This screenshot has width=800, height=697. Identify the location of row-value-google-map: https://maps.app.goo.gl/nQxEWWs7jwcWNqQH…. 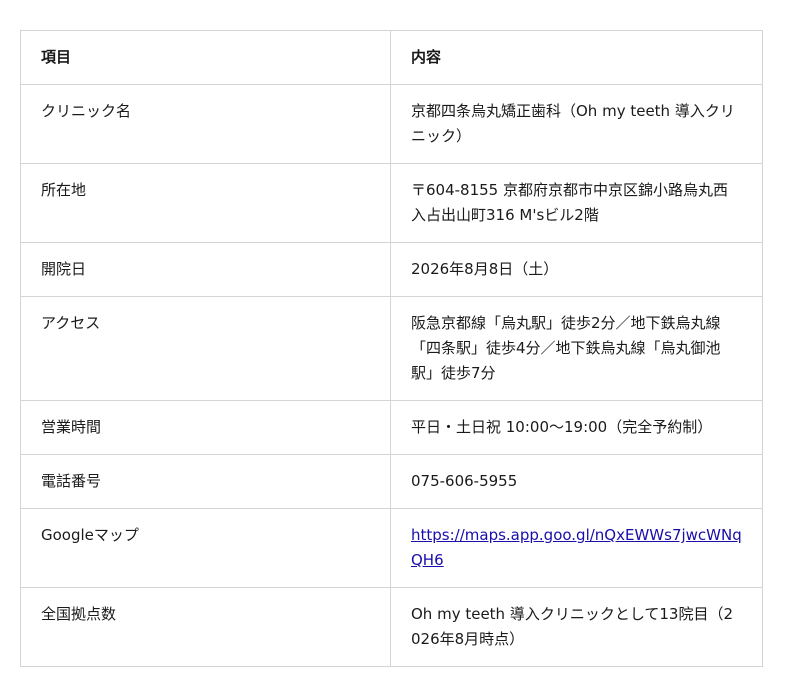
(576, 548).